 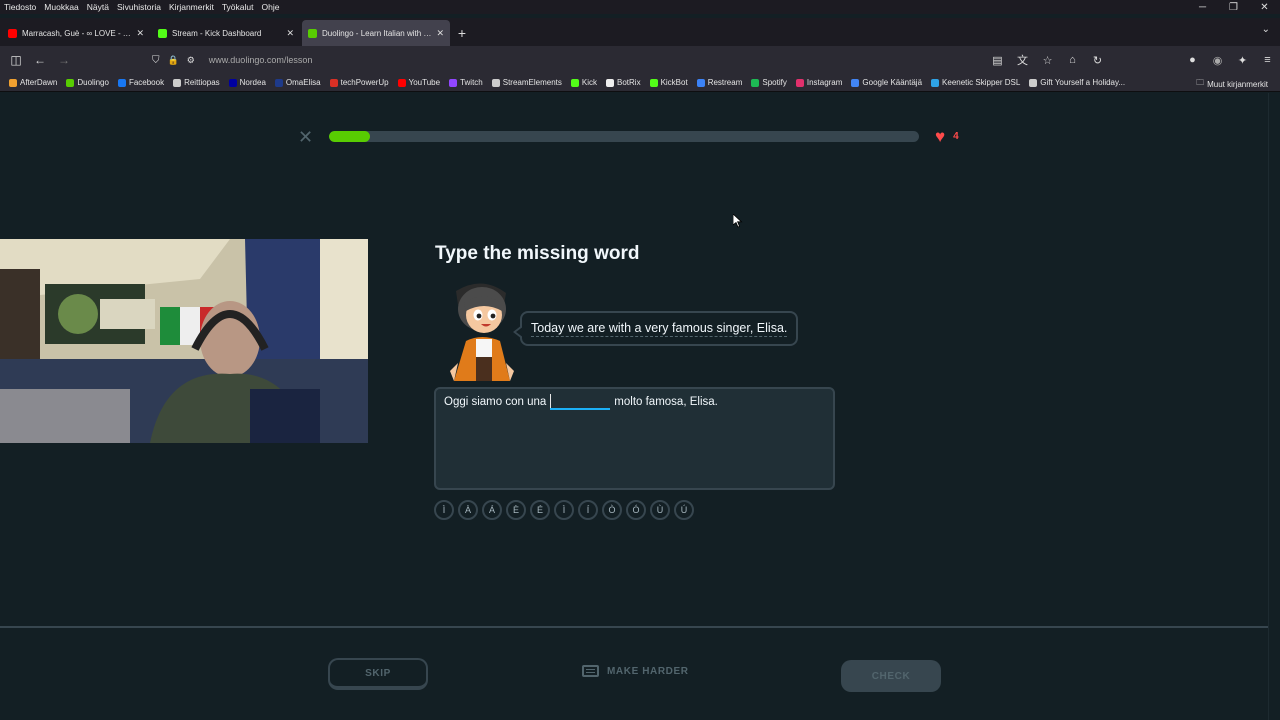 What do you see at coordinates (93, 82) in the screenshot?
I see `bookmark-label: Duolingo` at bounding box center [93, 82].